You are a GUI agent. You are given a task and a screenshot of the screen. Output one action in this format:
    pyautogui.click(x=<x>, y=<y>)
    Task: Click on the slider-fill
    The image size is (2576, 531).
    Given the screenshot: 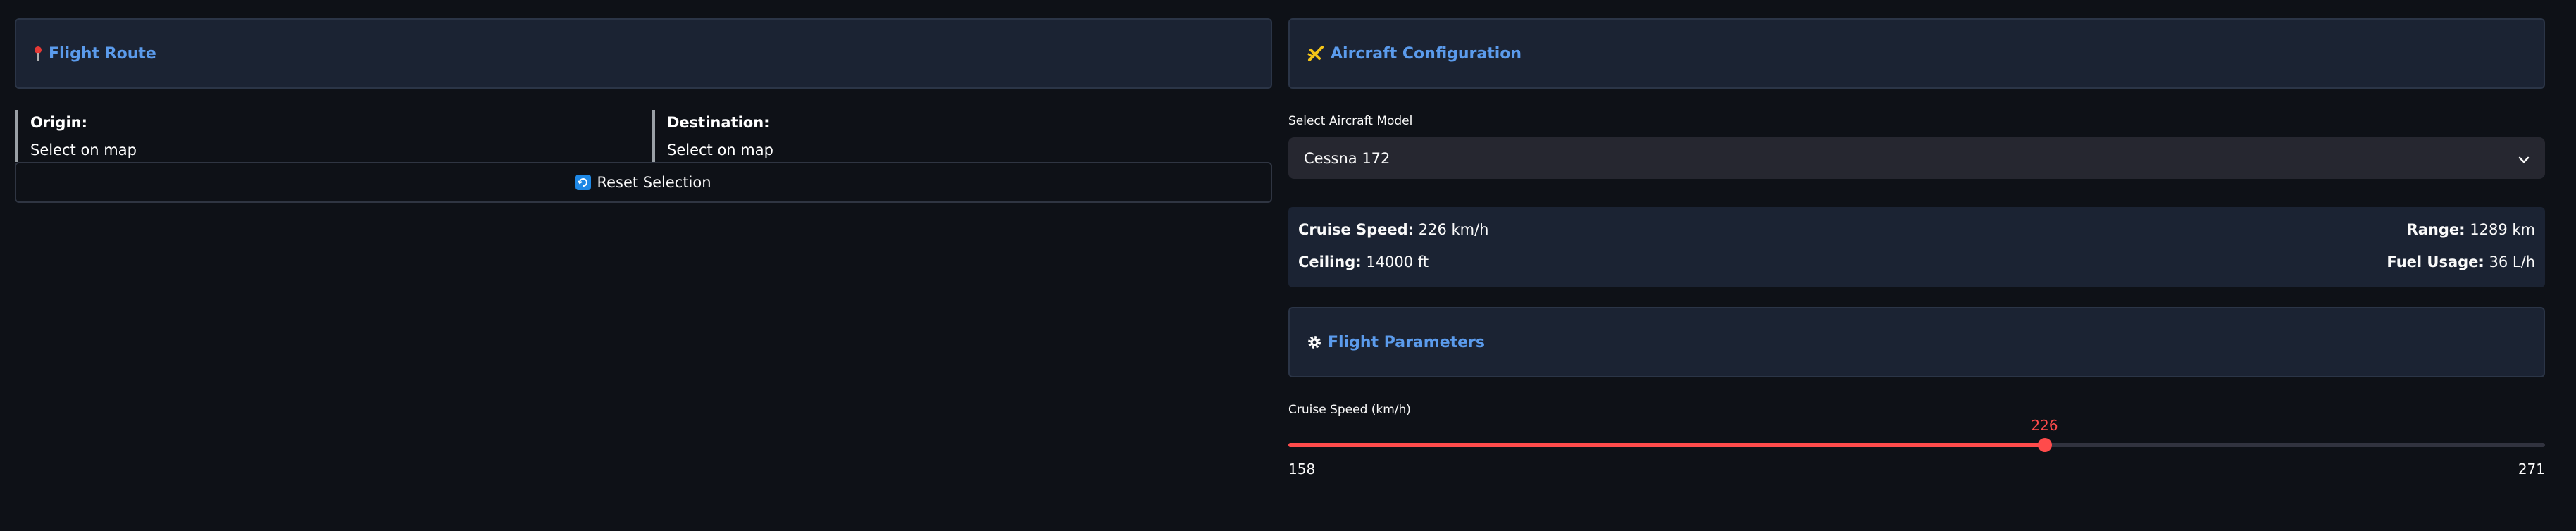 What is the action you would take?
    pyautogui.click(x=1666, y=445)
    